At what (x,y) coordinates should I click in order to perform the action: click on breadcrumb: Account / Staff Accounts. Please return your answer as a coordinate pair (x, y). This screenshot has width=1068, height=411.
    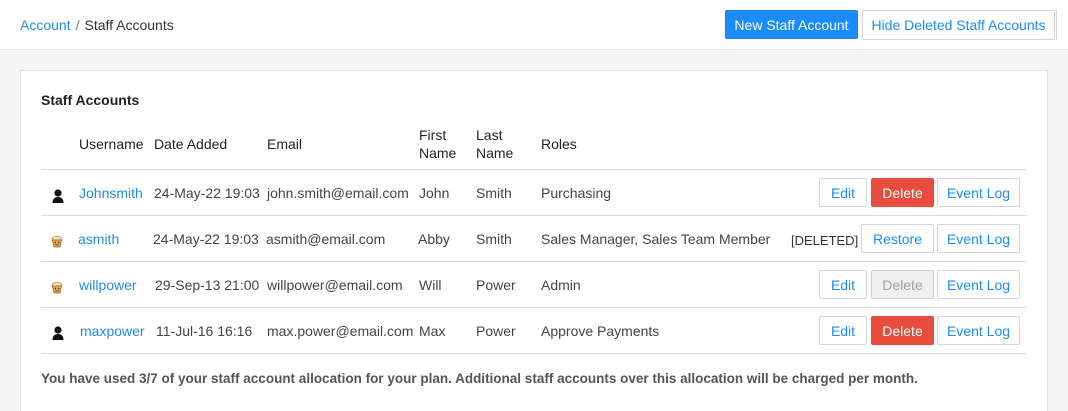
    Looking at the image, I should click on (97, 25).